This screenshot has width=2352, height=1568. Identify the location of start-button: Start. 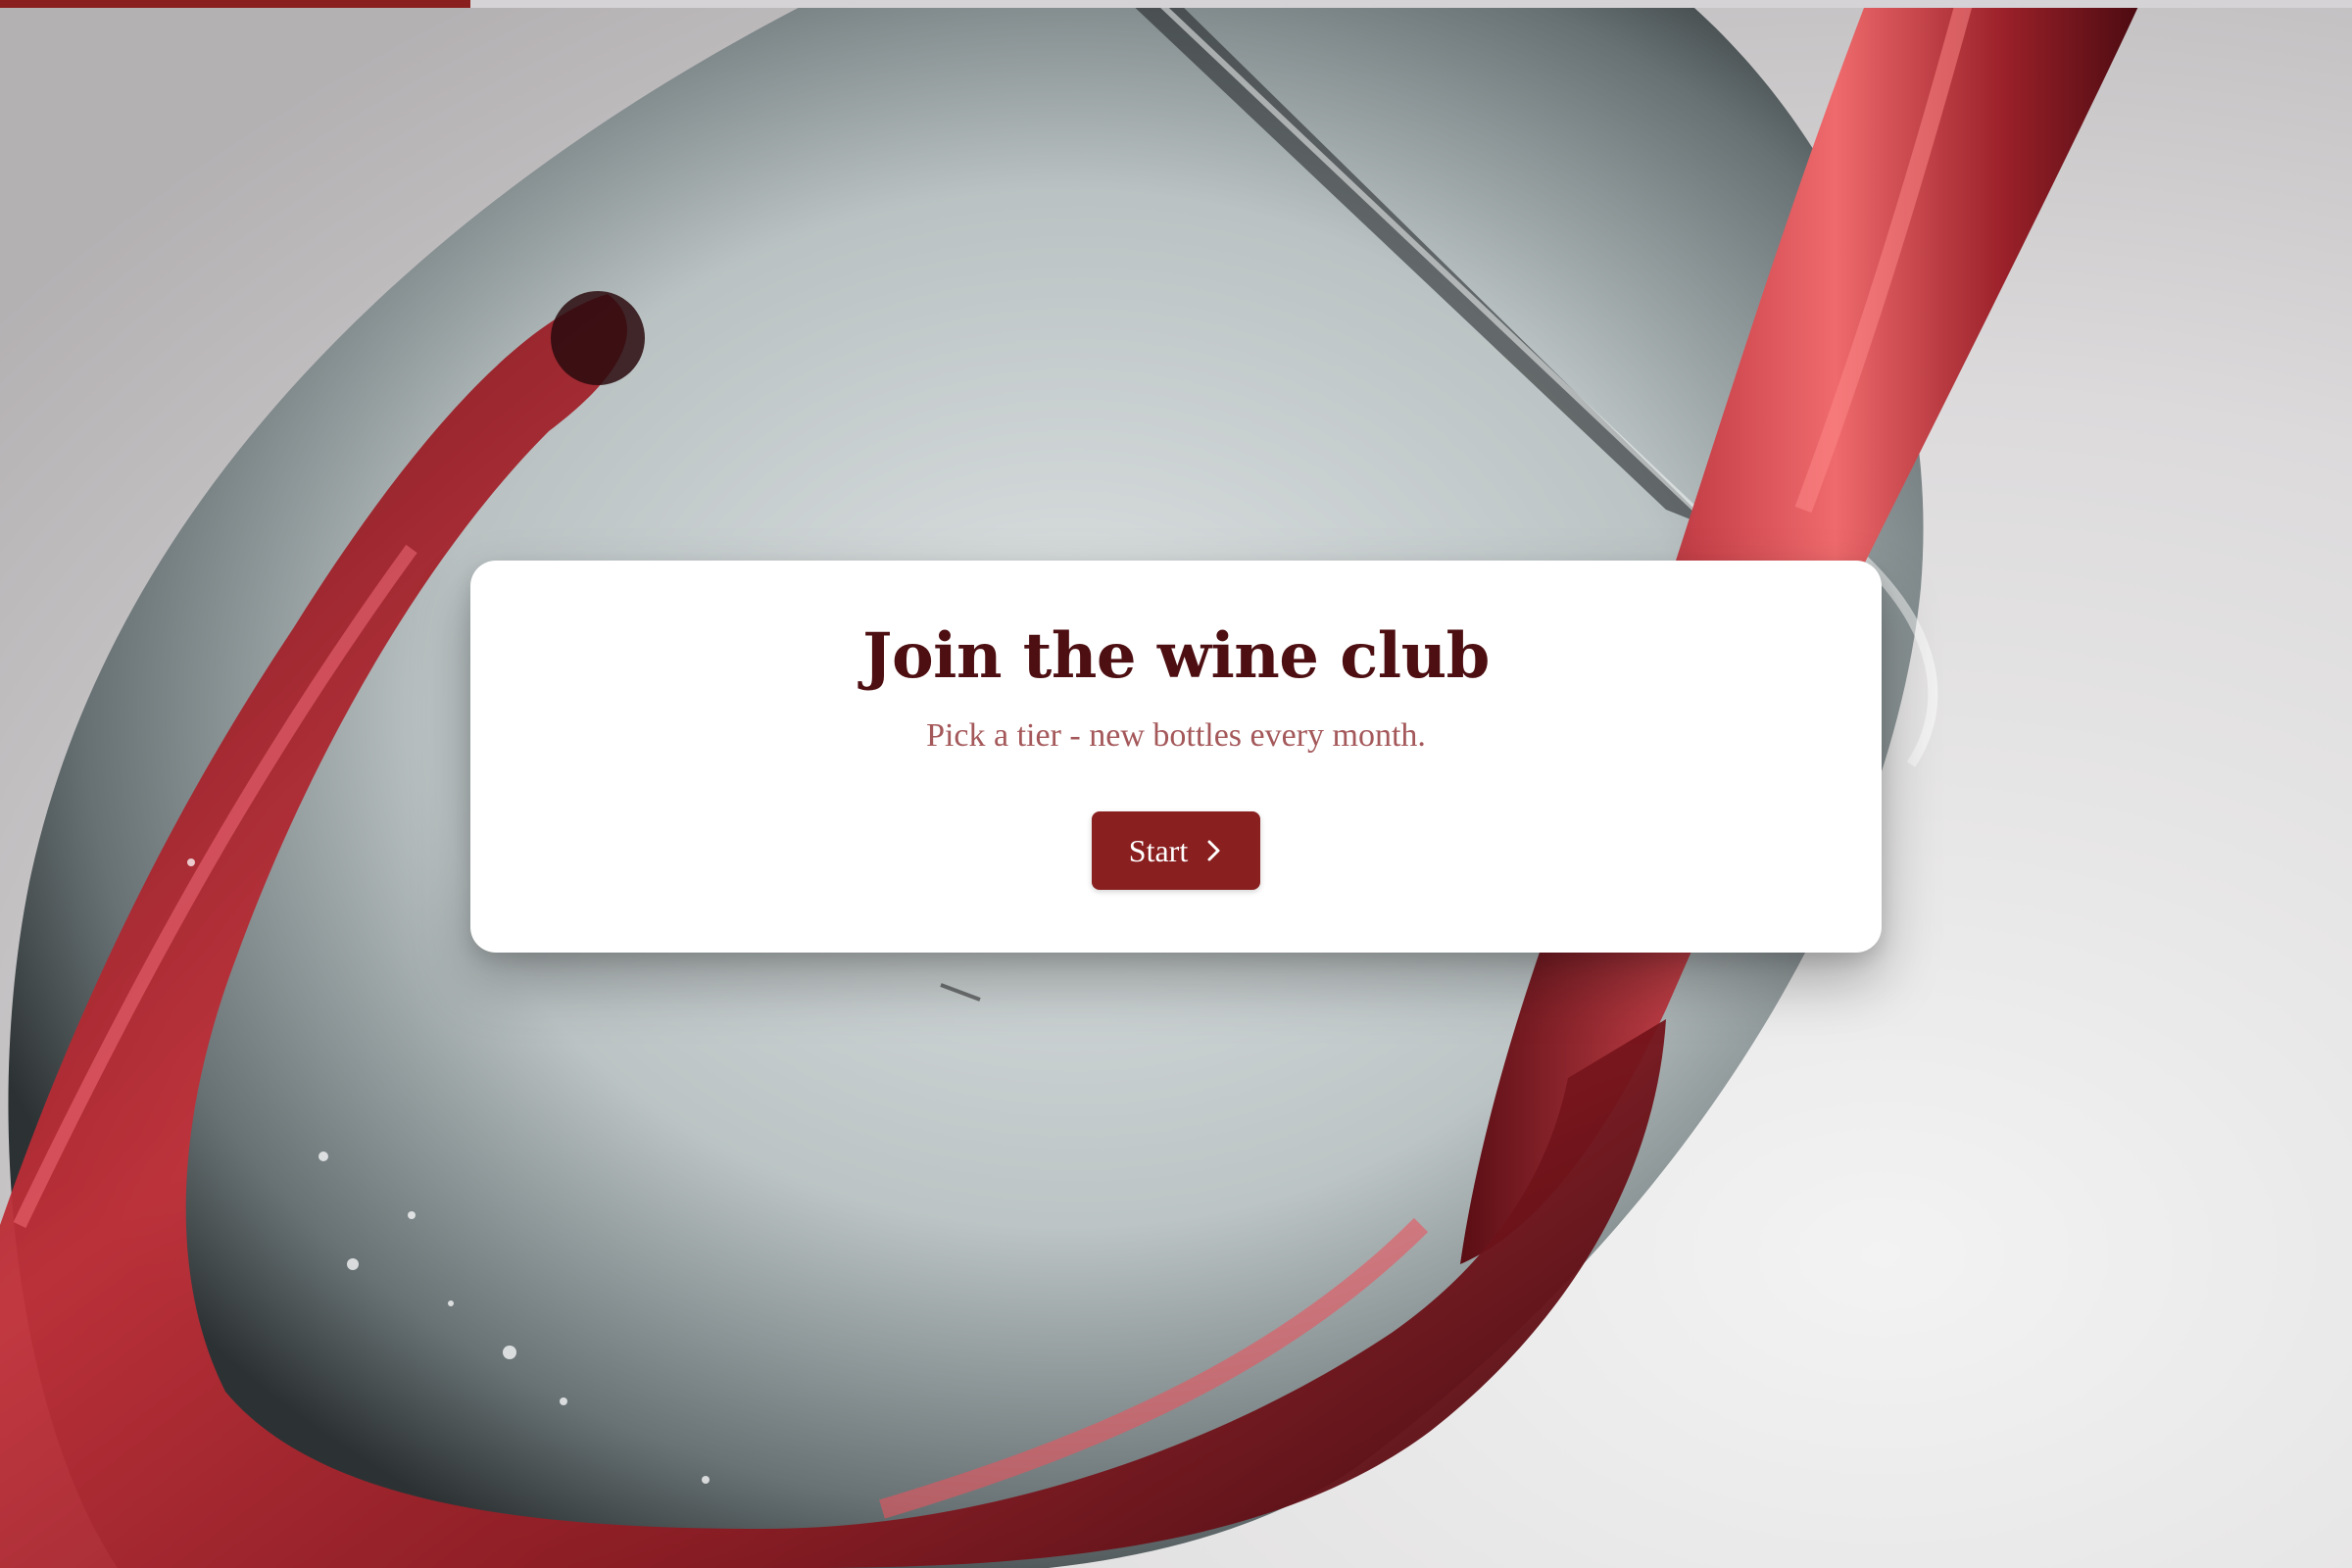
(1176, 850).